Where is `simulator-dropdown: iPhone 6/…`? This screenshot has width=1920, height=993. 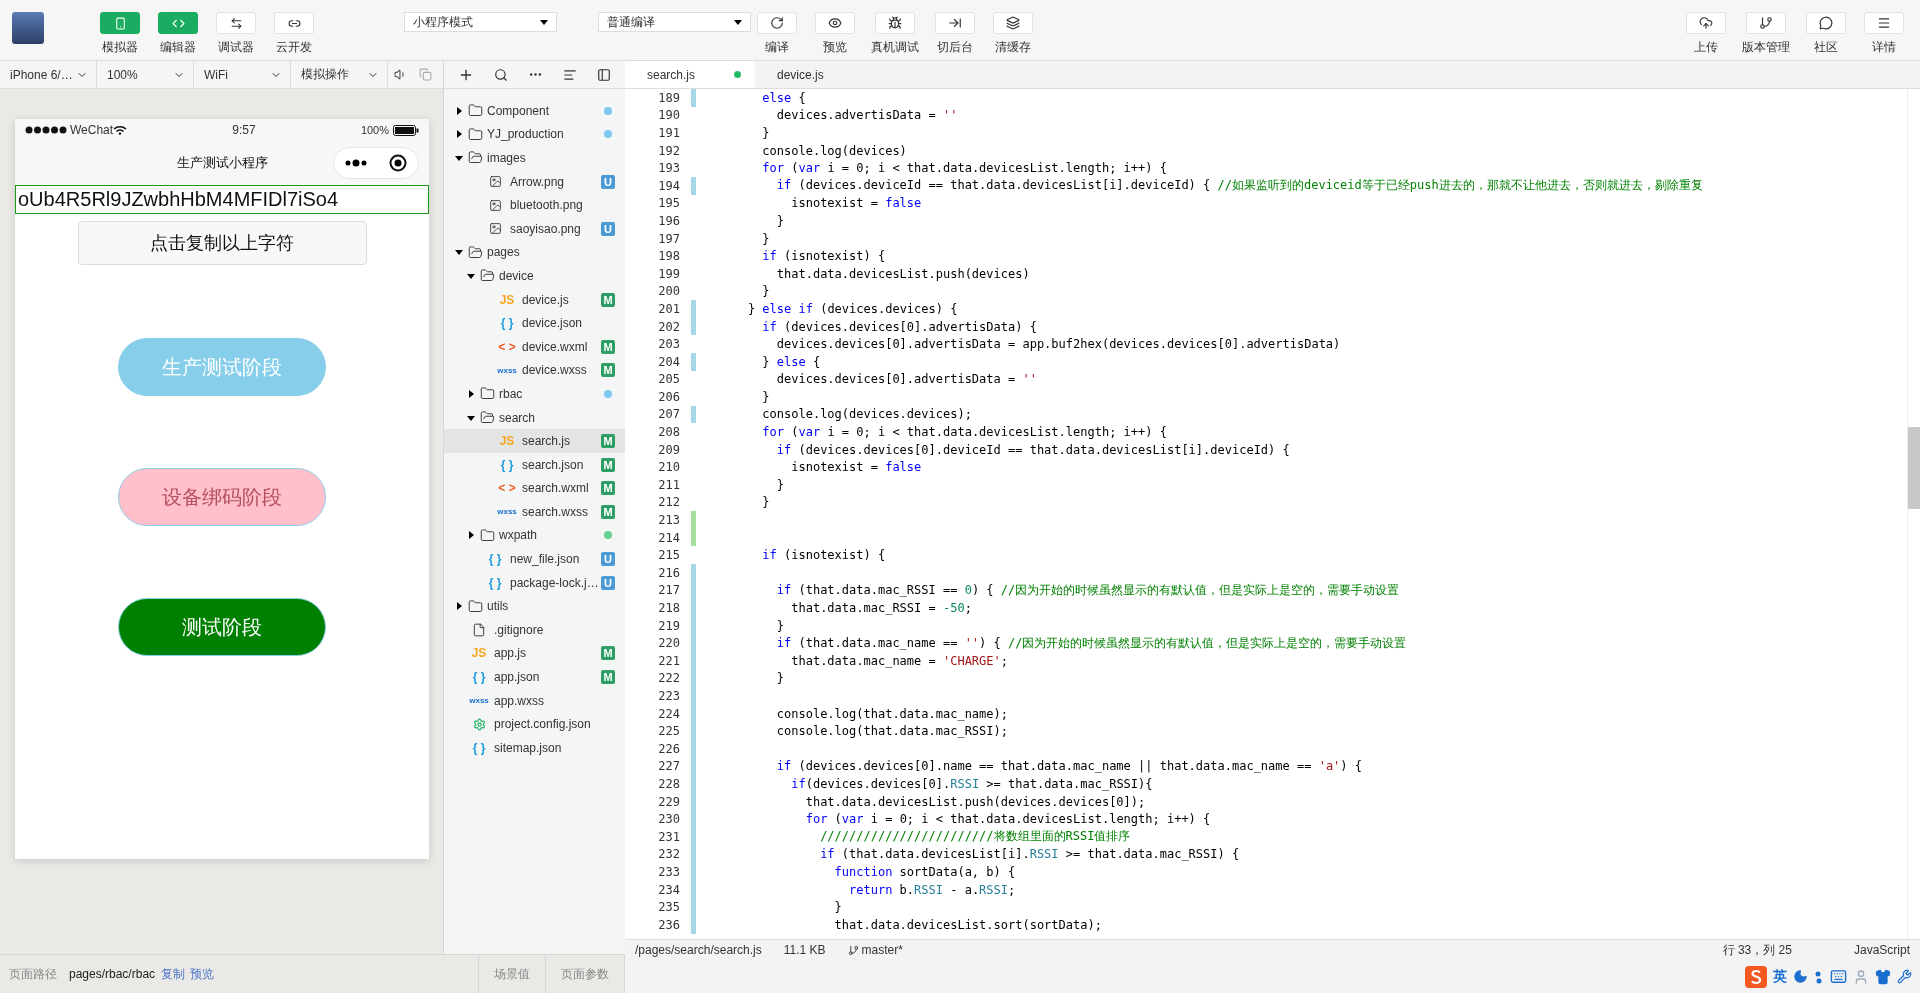
simulator-dropdown: iPhone 6/… is located at coordinates (48, 74).